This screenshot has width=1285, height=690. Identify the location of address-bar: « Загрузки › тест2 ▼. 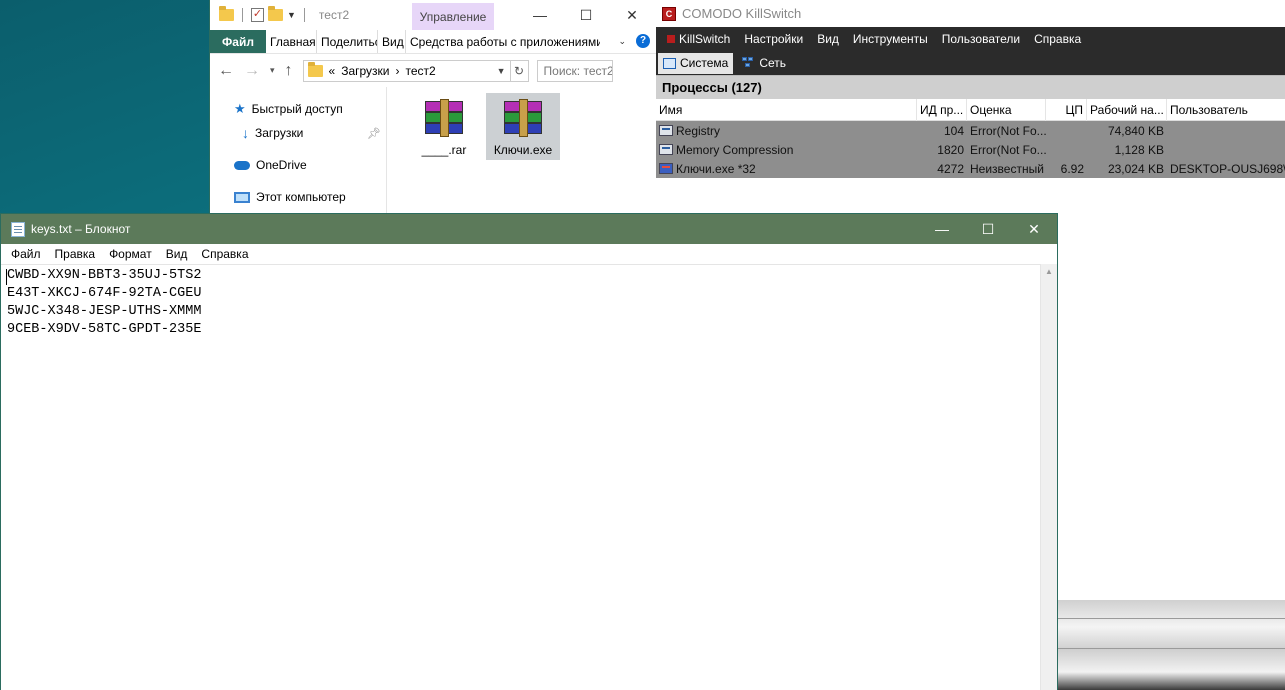
(406, 70).